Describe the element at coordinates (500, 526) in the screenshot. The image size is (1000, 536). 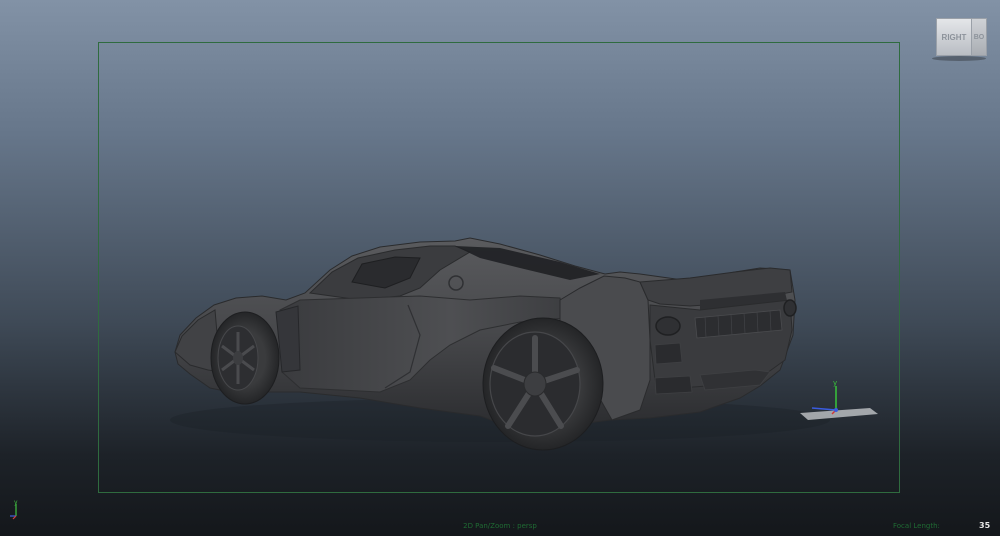
I see `hud-pan-zoom-status: 2D Pan/Zoom : persp` at that location.